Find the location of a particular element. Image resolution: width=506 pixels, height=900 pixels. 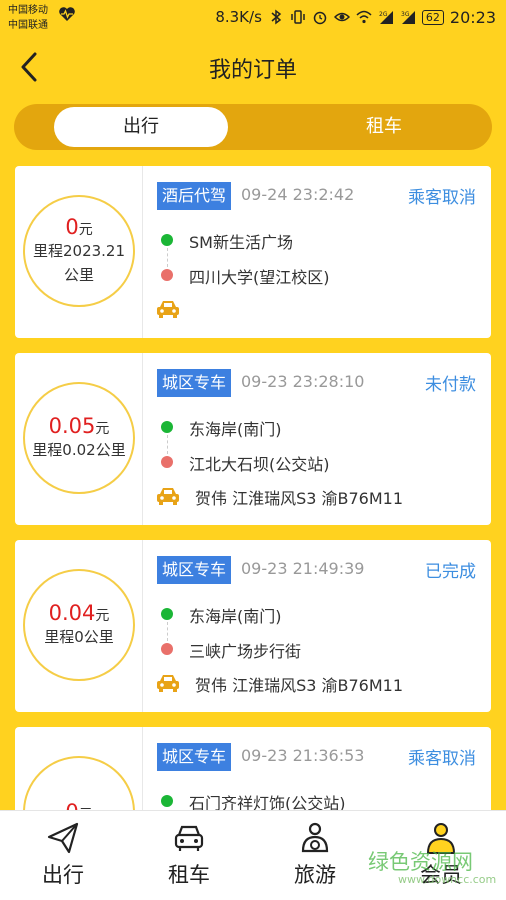

carrier-2: 中国联通 is located at coordinates (28, 25).